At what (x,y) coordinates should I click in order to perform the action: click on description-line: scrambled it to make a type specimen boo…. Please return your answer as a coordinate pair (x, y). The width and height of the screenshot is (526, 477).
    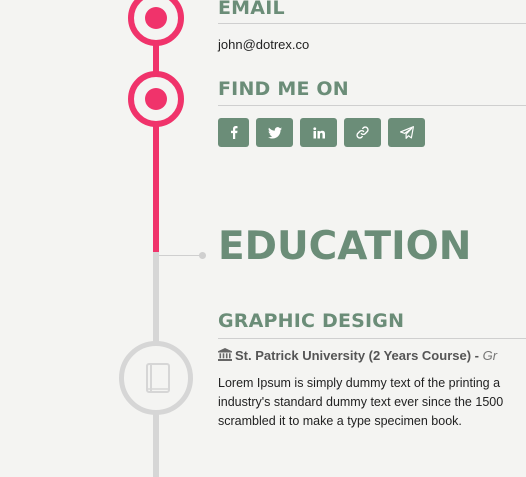
    Looking at the image, I should click on (340, 421).